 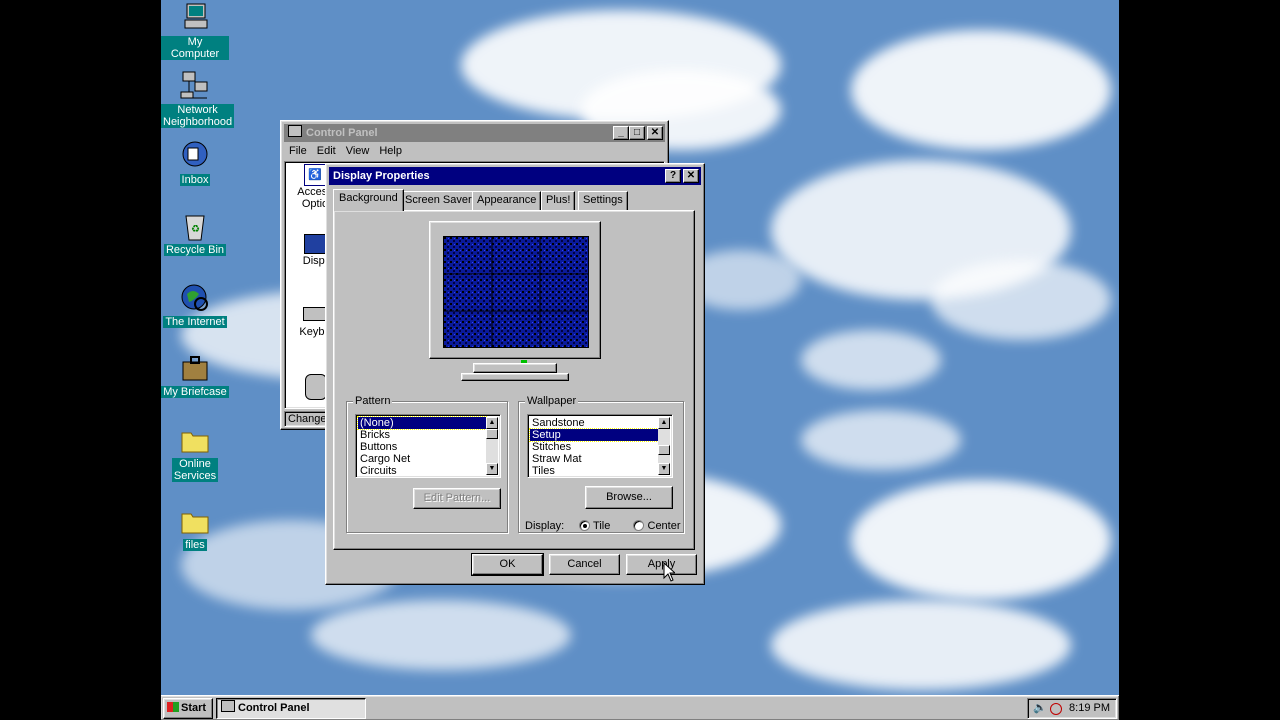 I want to click on desktop-icon-network: Network Neighborhood, so click(x=198, y=99).